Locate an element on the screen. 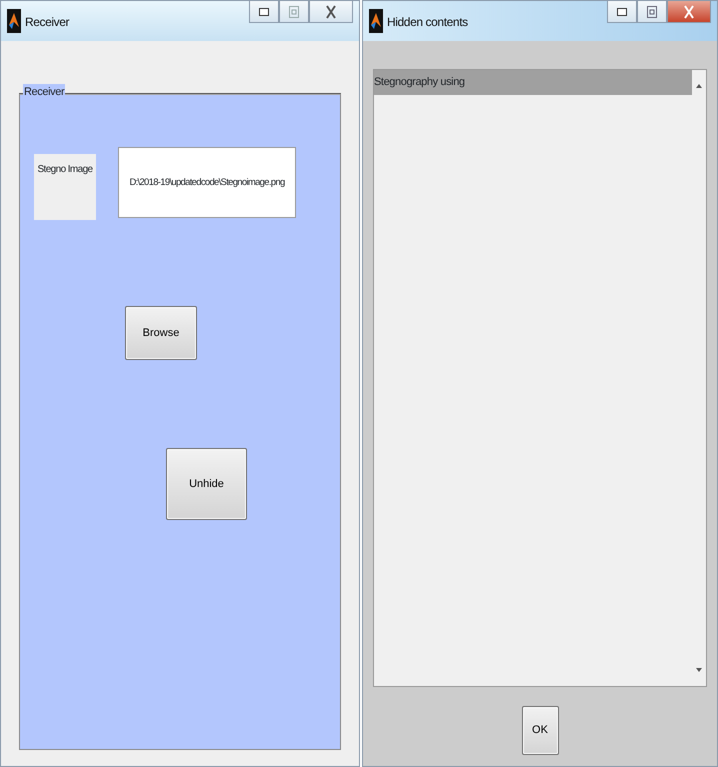  list-item: Stegnography using is located at coordinates (533, 82).